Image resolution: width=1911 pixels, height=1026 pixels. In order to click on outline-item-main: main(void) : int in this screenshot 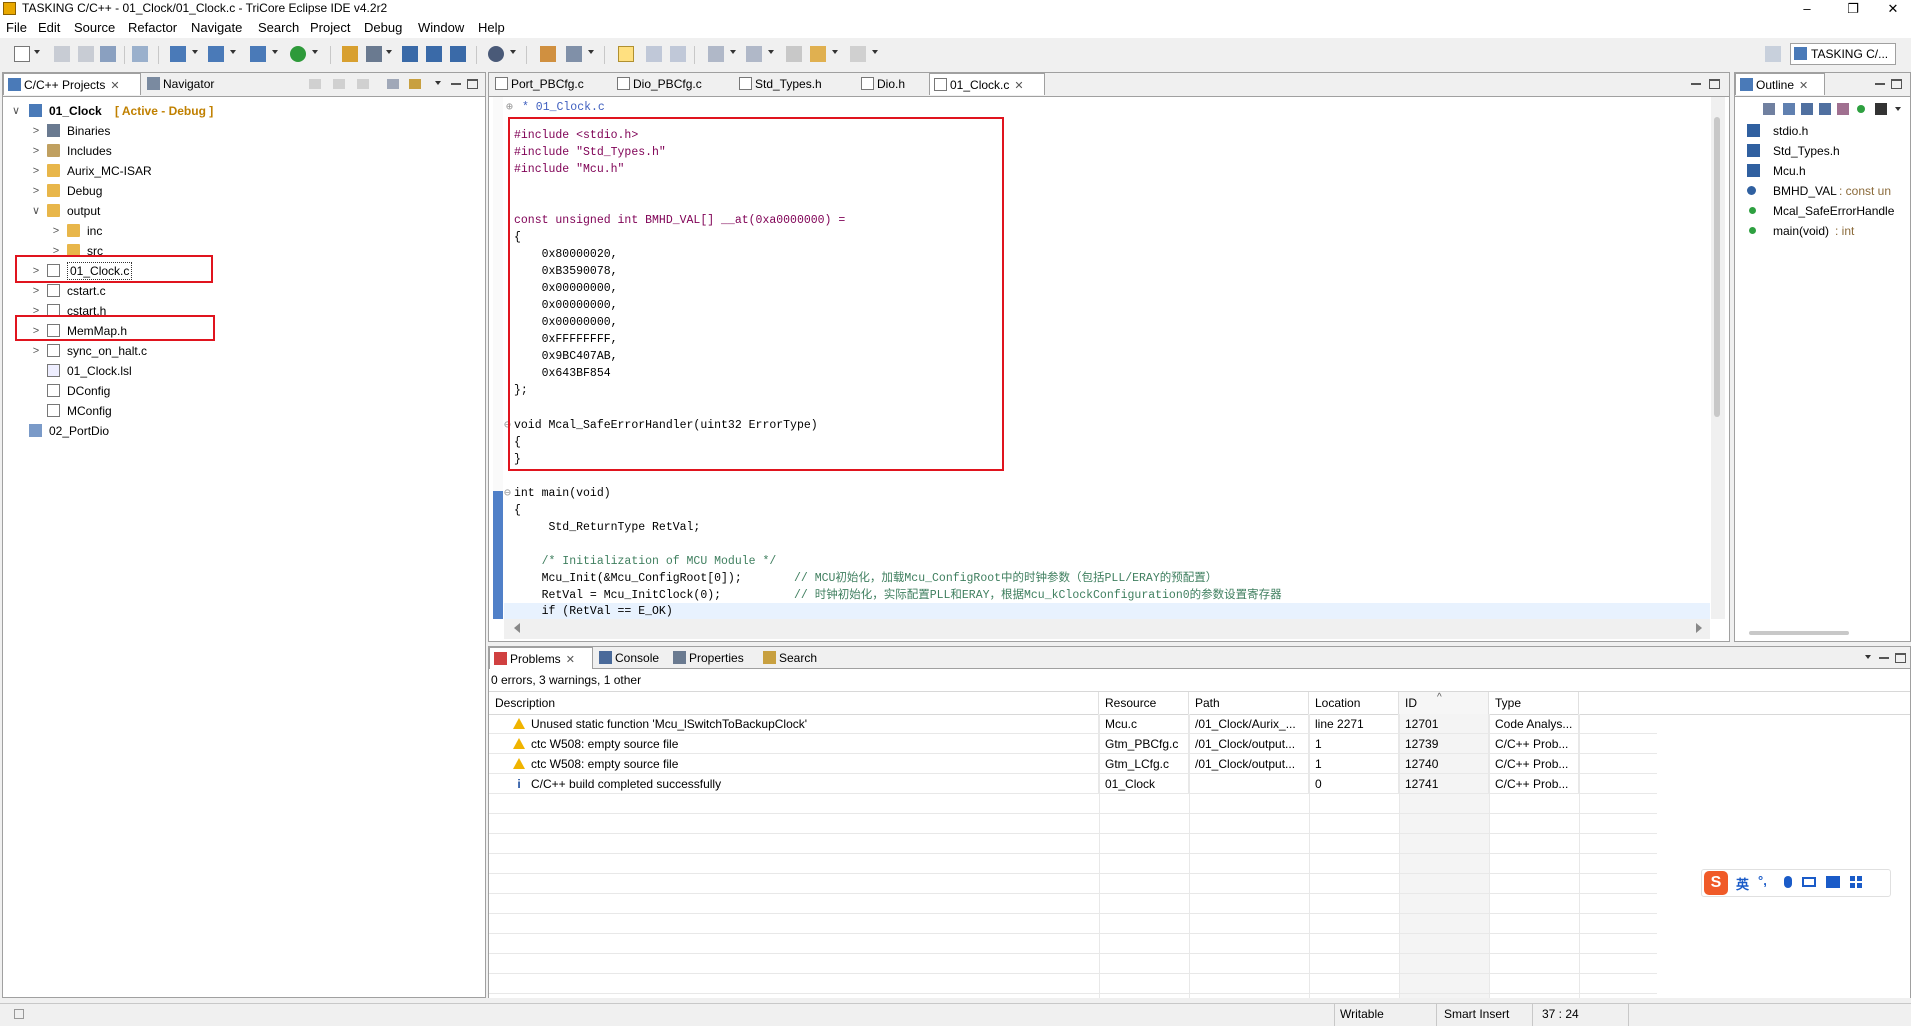, I will do `click(1822, 231)`.